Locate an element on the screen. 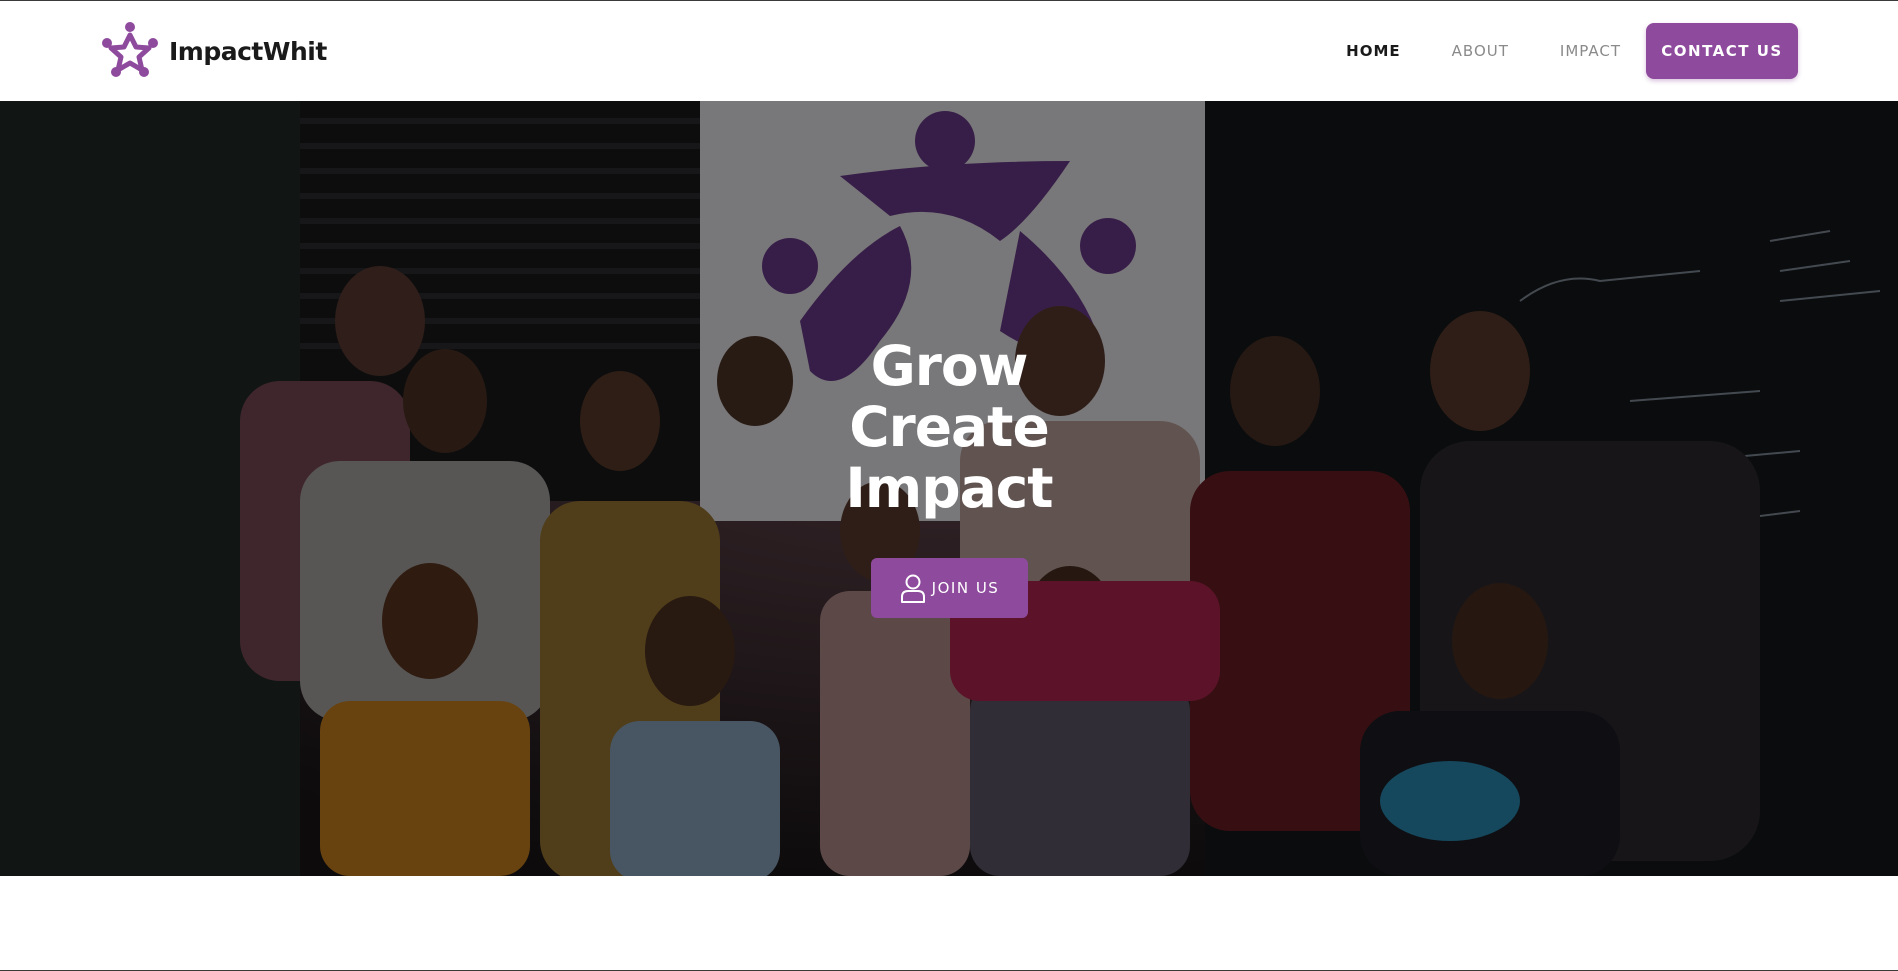 Image resolution: width=1898 pixels, height=971 pixels. join-us-label: JOIN US is located at coordinates (965, 588).